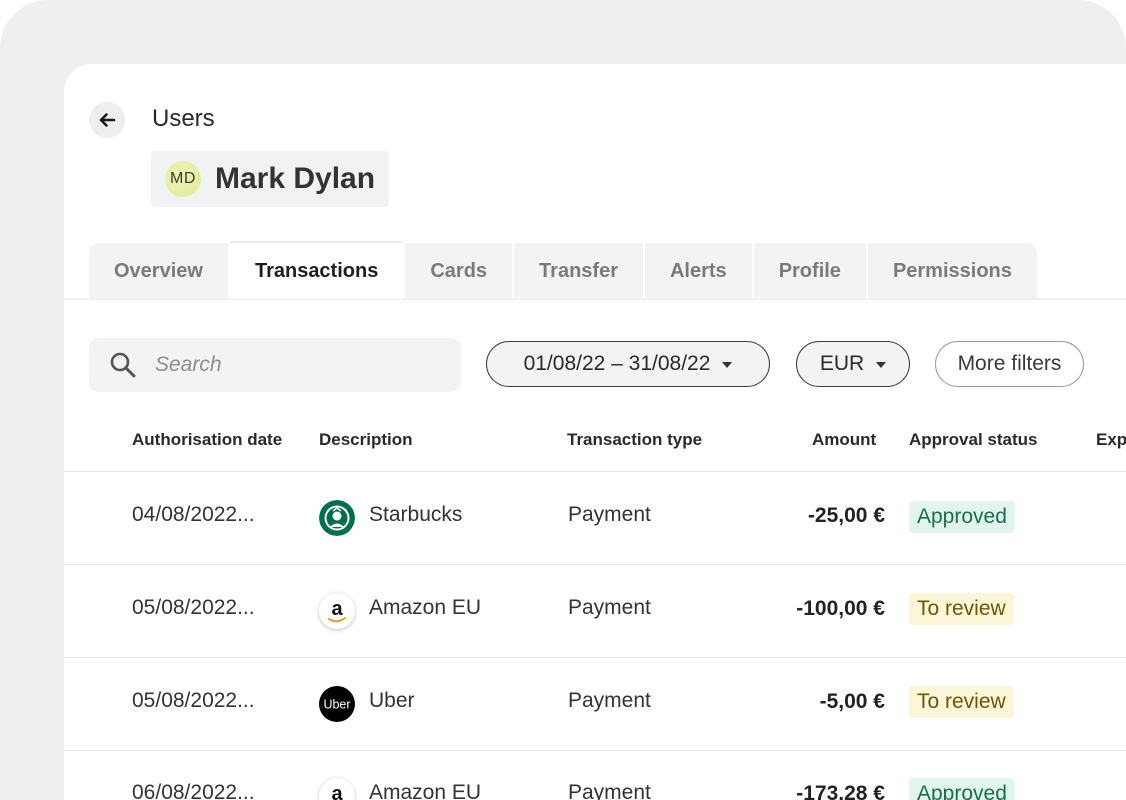 Image resolution: width=1126 pixels, height=800 pixels. What do you see at coordinates (158, 271) in the screenshot?
I see `tab-overview: Overview` at bounding box center [158, 271].